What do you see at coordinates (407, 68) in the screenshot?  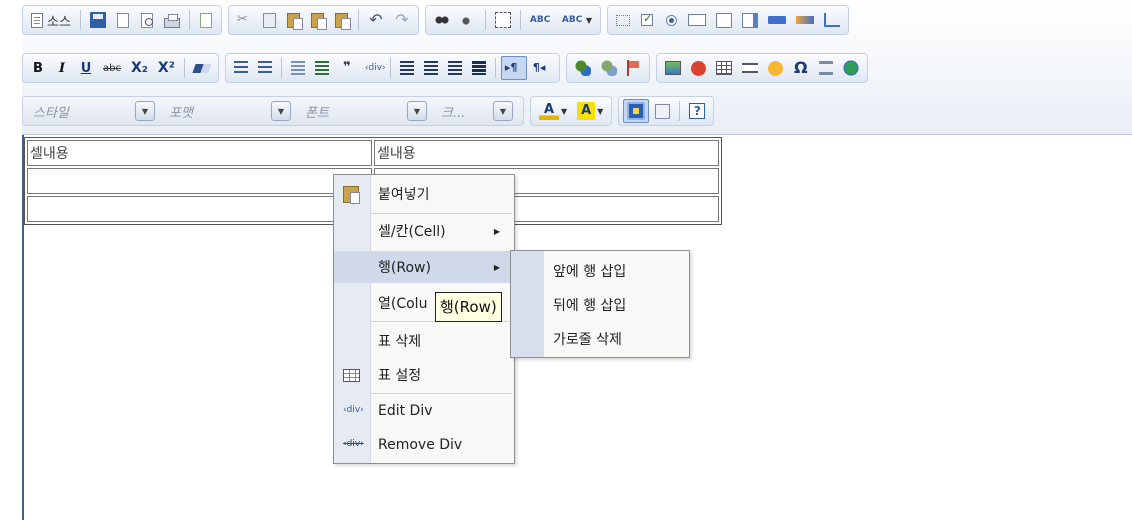 I see `align-left-button` at bounding box center [407, 68].